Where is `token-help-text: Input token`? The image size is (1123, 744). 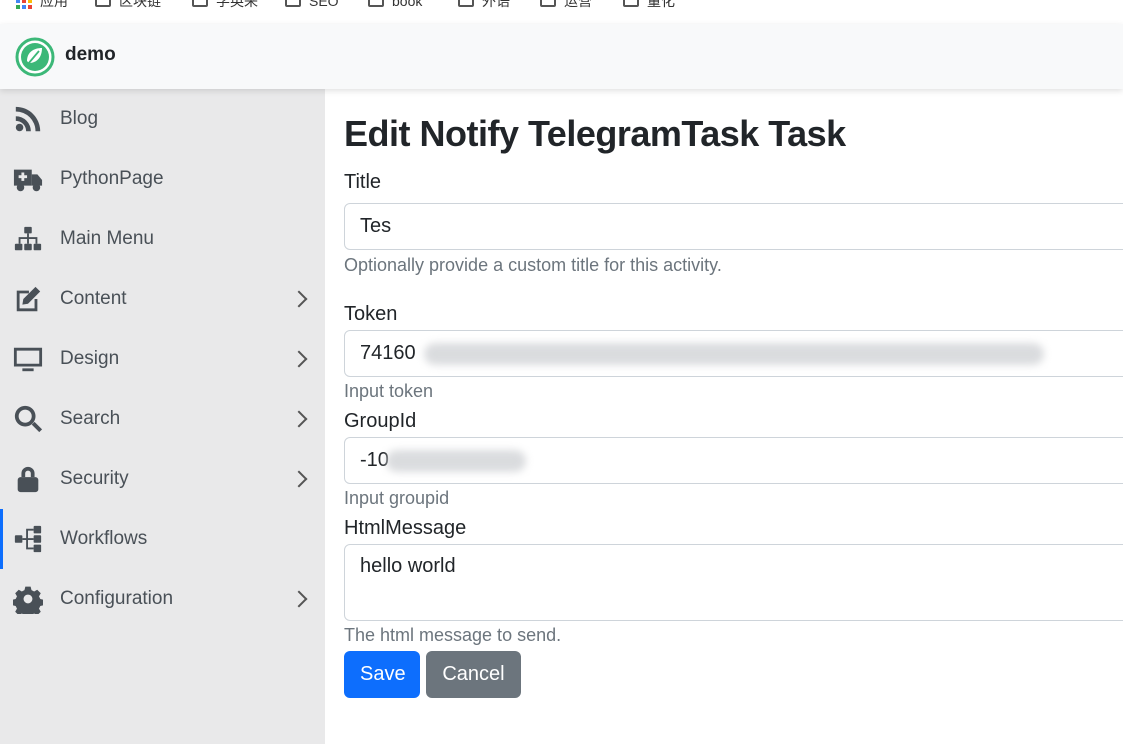
token-help-text: Input token is located at coordinates (389, 391).